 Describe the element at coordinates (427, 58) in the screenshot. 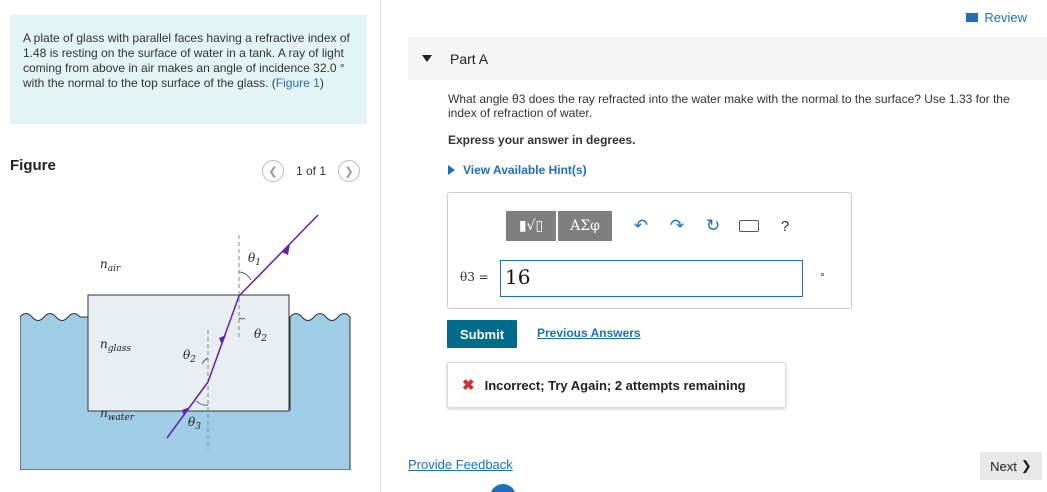

I see `collapse-triangle-icon` at that location.